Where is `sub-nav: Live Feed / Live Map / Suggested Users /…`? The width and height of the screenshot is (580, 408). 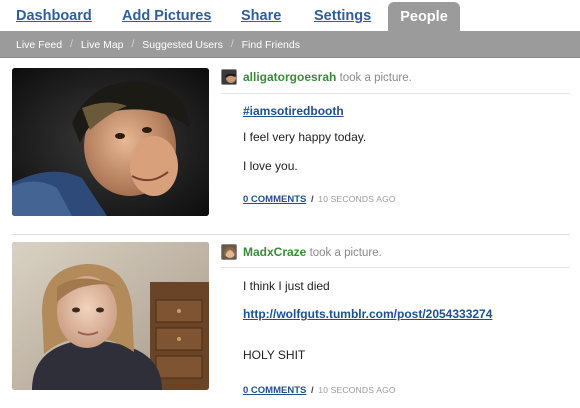 sub-nav: Live Feed / Live Map / Suggested Users /… is located at coordinates (290, 44).